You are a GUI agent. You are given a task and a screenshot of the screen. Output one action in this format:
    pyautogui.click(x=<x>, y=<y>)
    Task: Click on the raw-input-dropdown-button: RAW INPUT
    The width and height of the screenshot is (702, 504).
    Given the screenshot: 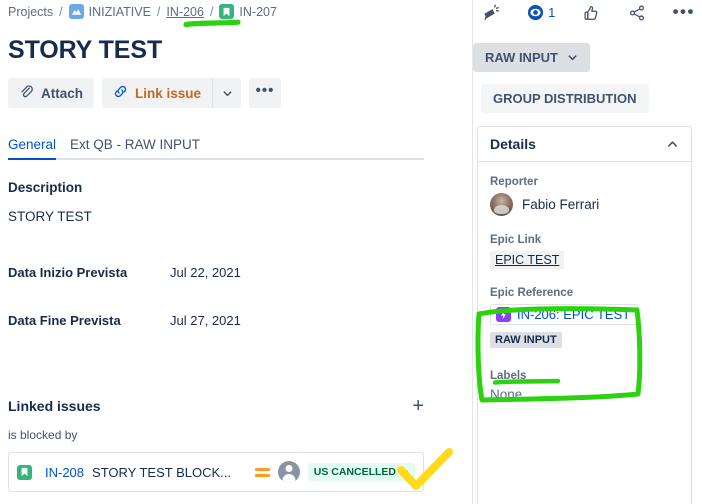 What is the action you would take?
    pyautogui.click(x=531, y=57)
    